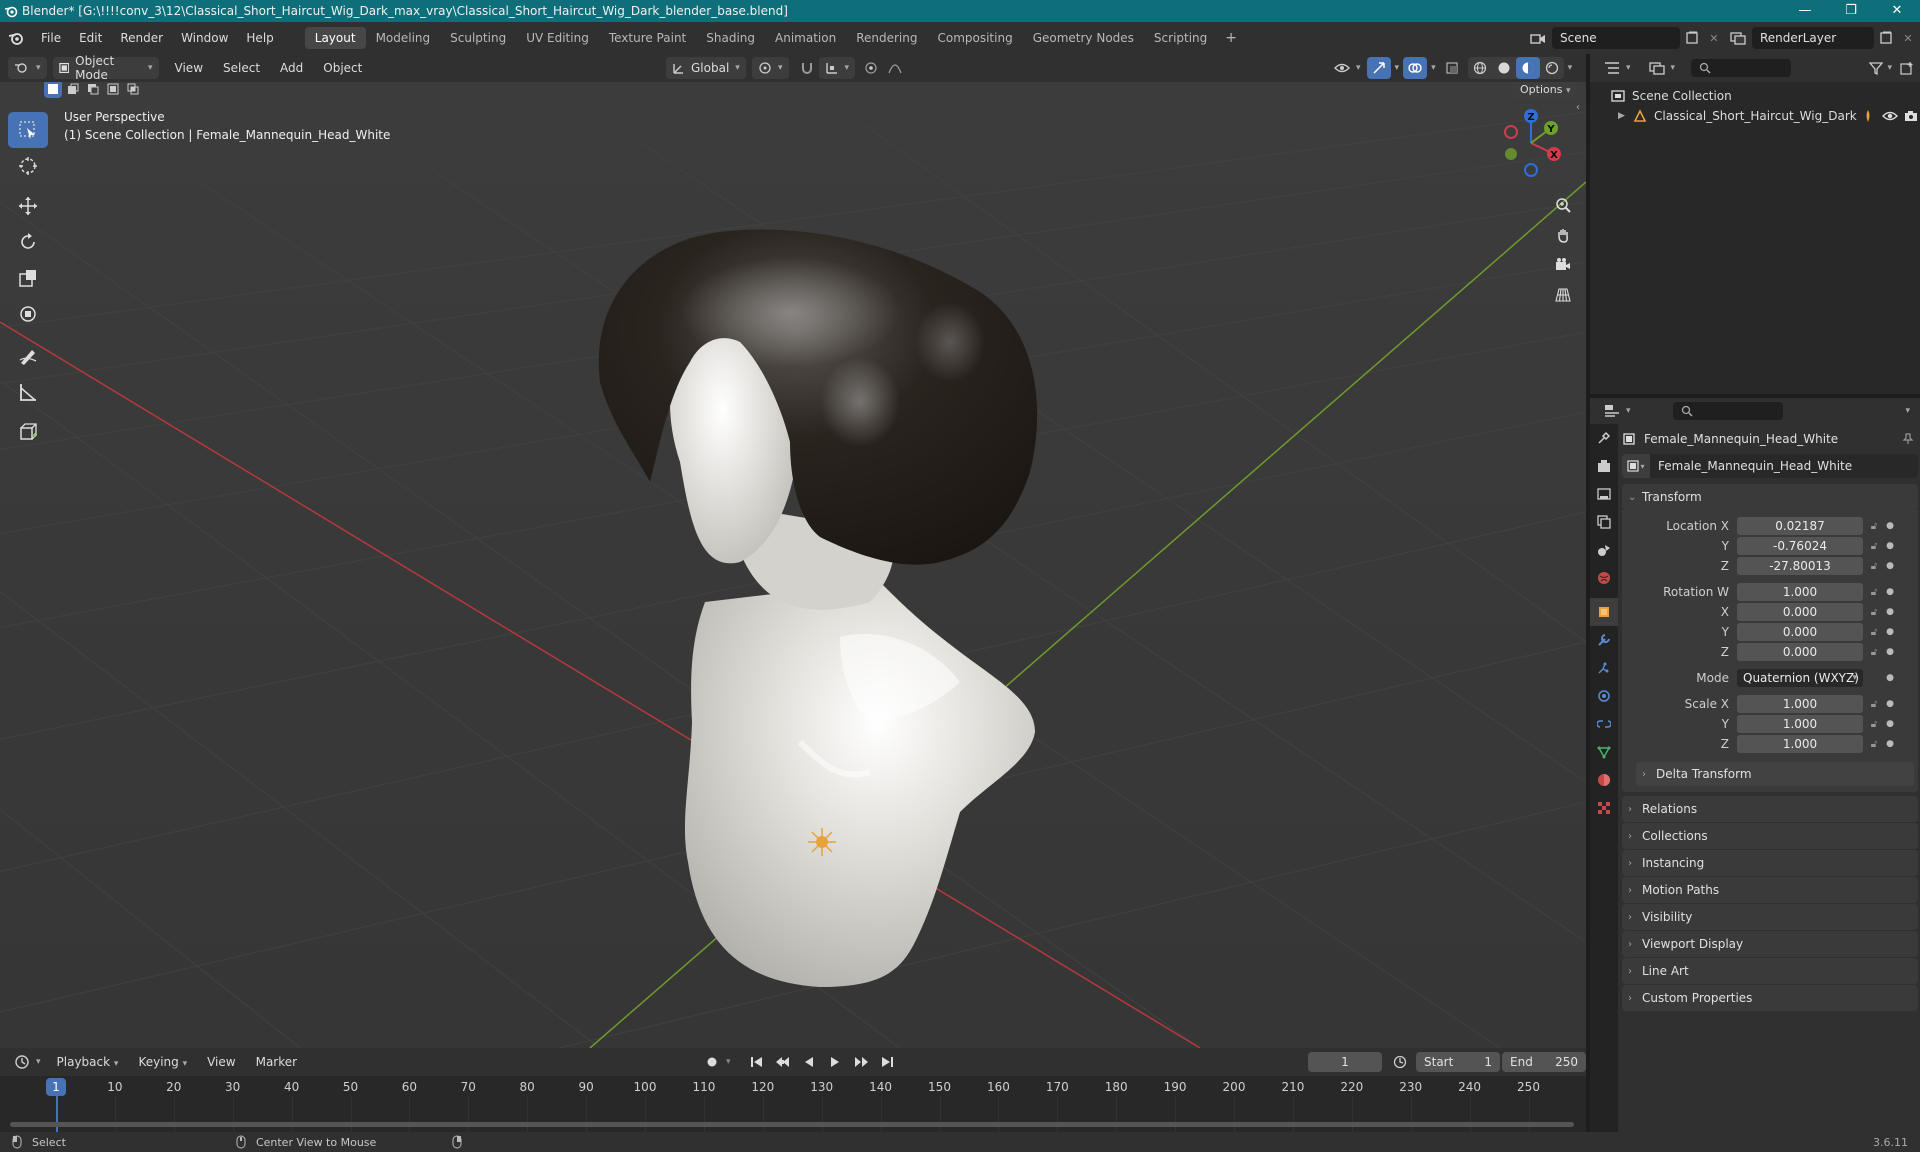  What do you see at coordinates (73, 90) in the screenshot?
I see `select-extend-icon` at bounding box center [73, 90].